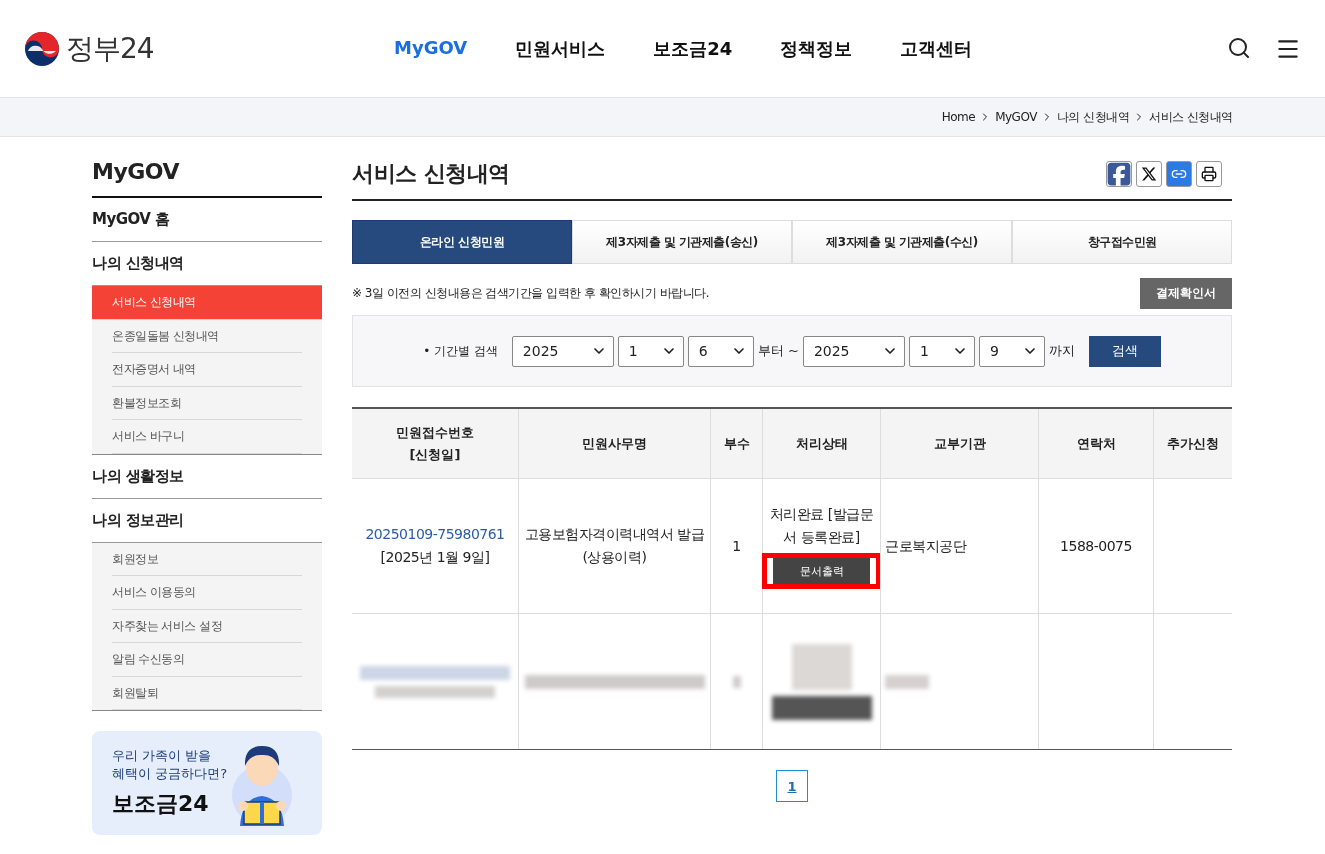  I want to click on table-cell-text: 고용보험자격이력내역서 발급(상용이력), so click(614, 546).